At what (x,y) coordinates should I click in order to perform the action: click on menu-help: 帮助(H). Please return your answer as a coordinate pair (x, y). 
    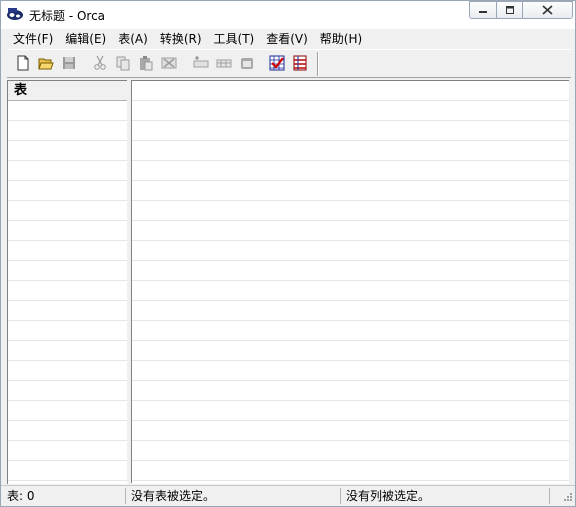
    Looking at the image, I should click on (341, 38).